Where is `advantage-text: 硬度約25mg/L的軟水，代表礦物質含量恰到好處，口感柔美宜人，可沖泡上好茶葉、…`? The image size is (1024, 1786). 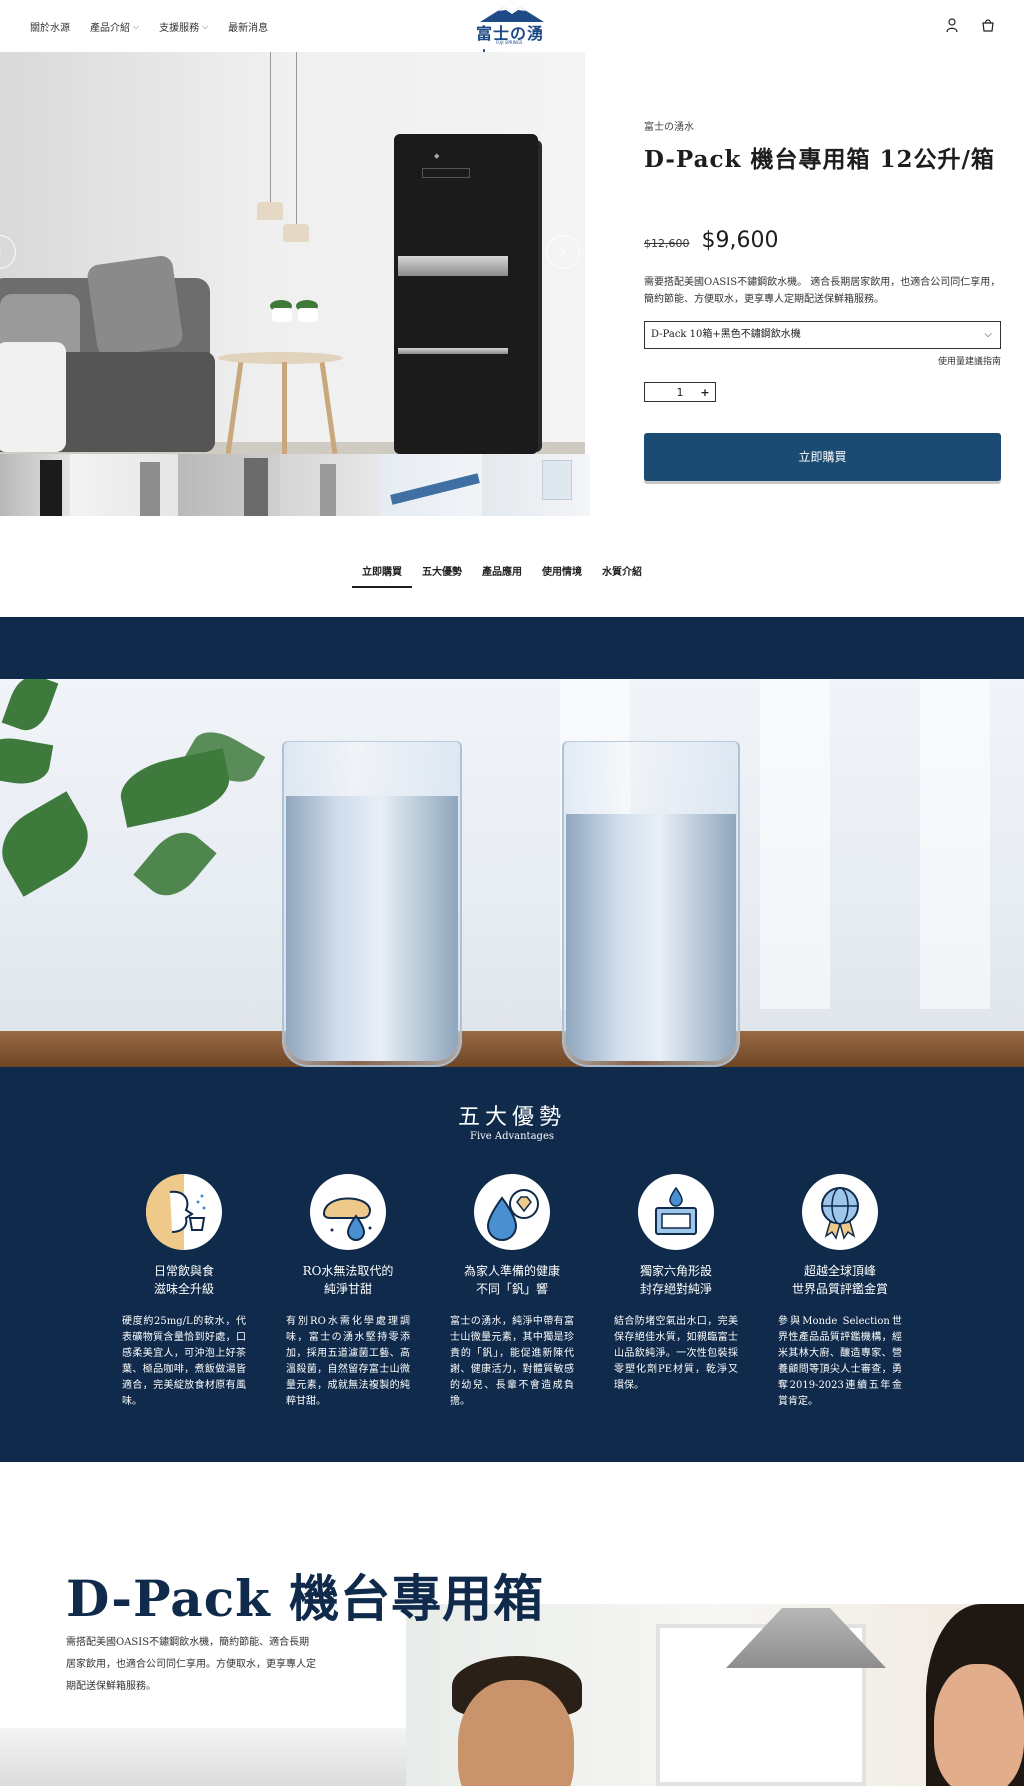 advantage-text: 硬度約25mg/L的軟水，代表礦物質含量恰到好處，口感柔美宜人，可沖泡上好茶葉、… is located at coordinates (184, 1361).